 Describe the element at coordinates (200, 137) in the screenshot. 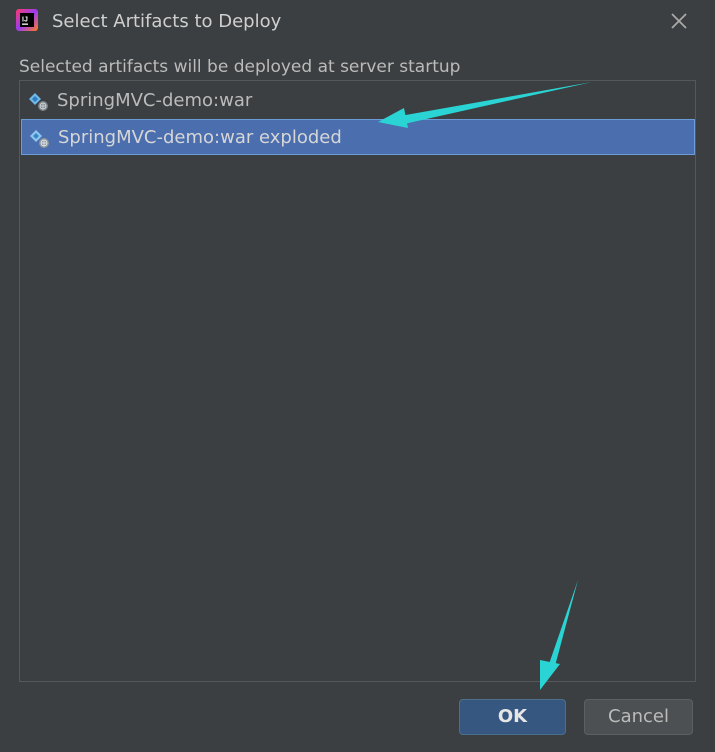

I see `artifact-label: SpringMVC-demo:war exploded` at that location.